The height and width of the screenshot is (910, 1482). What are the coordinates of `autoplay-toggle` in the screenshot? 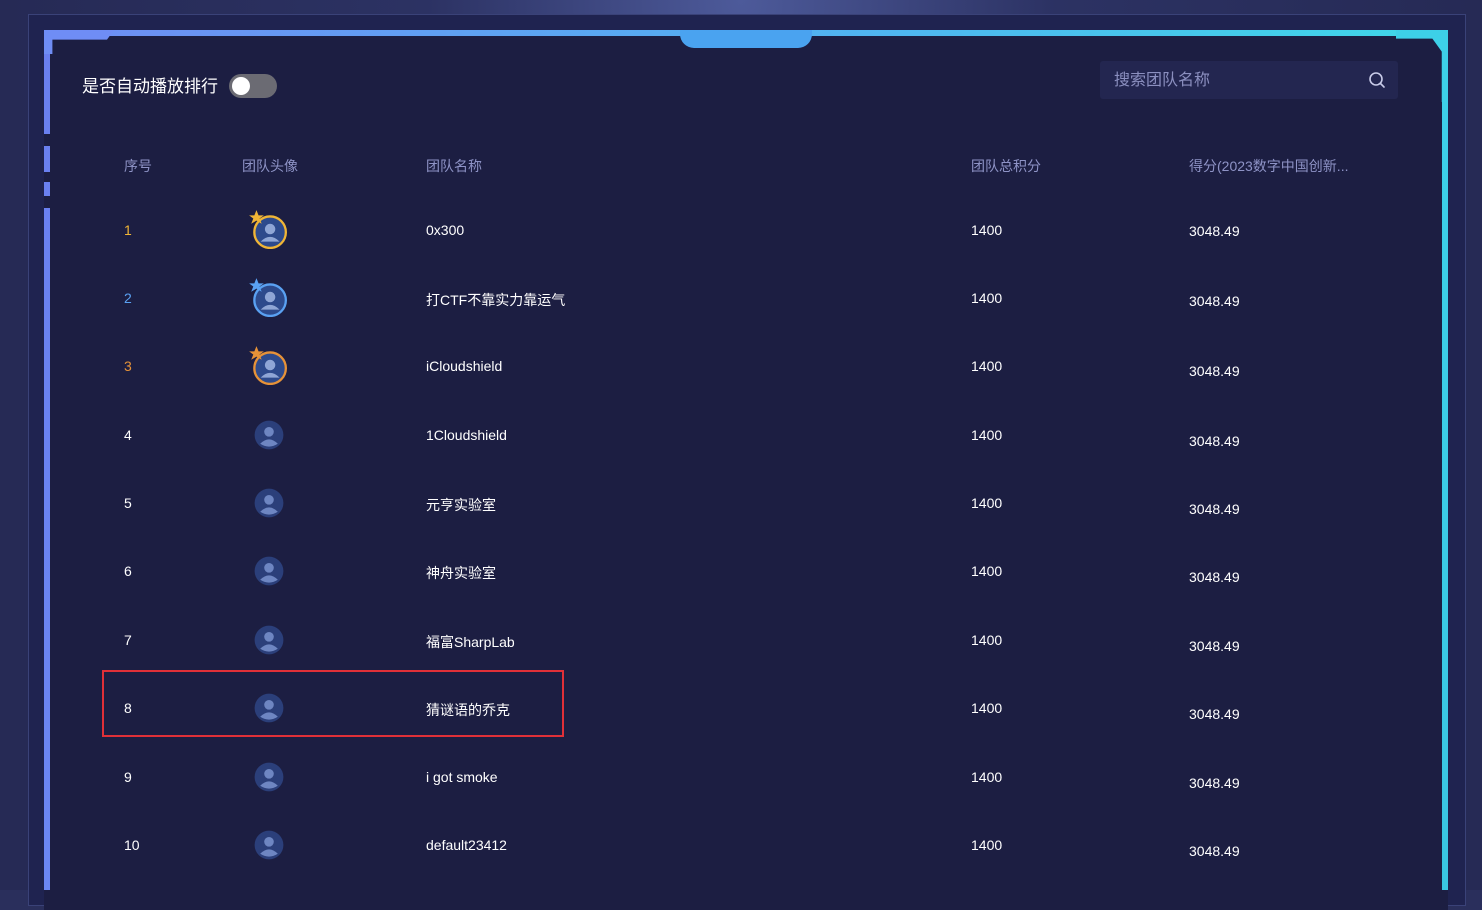 It's located at (253, 86).